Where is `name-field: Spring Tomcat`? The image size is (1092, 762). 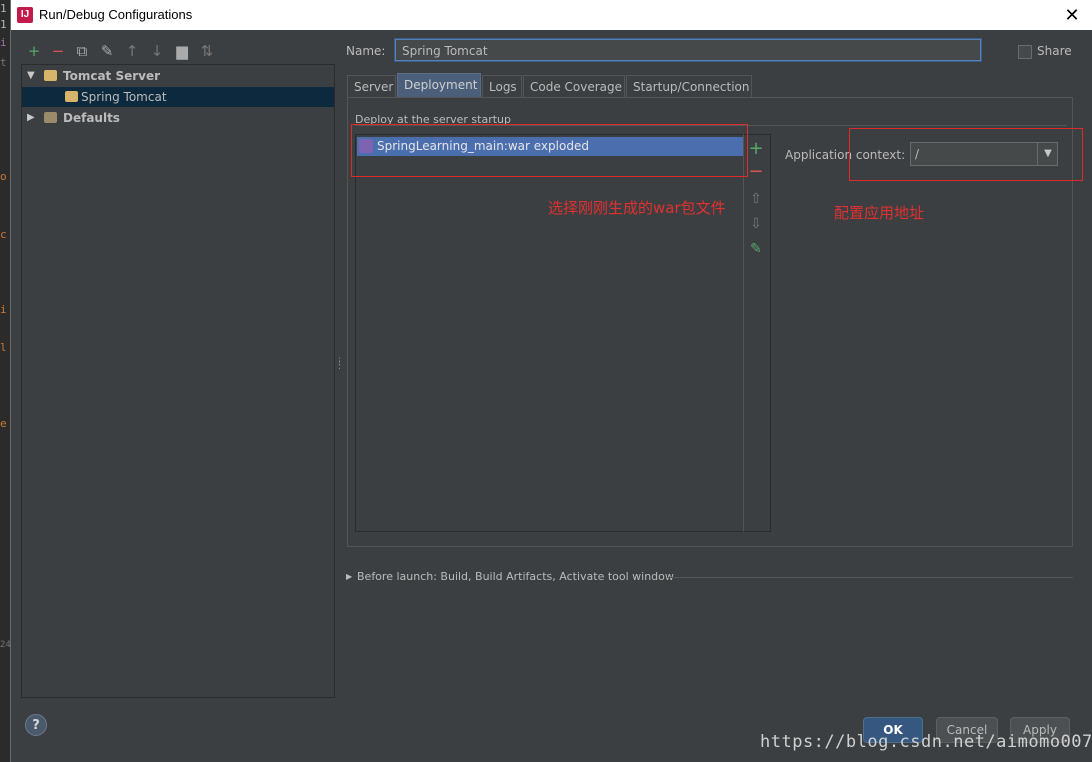 name-field: Spring Tomcat is located at coordinates (688, 50).